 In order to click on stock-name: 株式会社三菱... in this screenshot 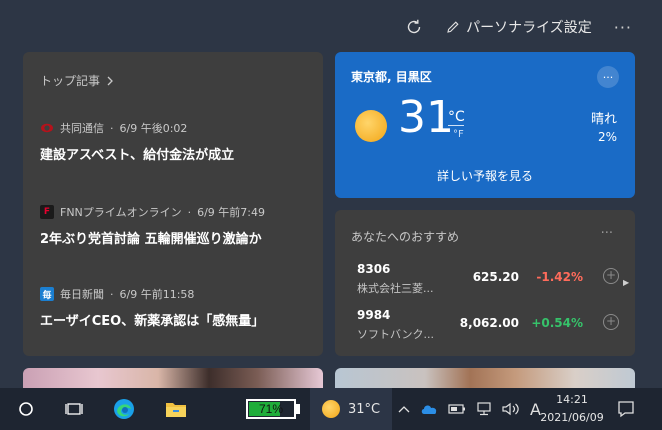, I will do `click(395, 288)`.